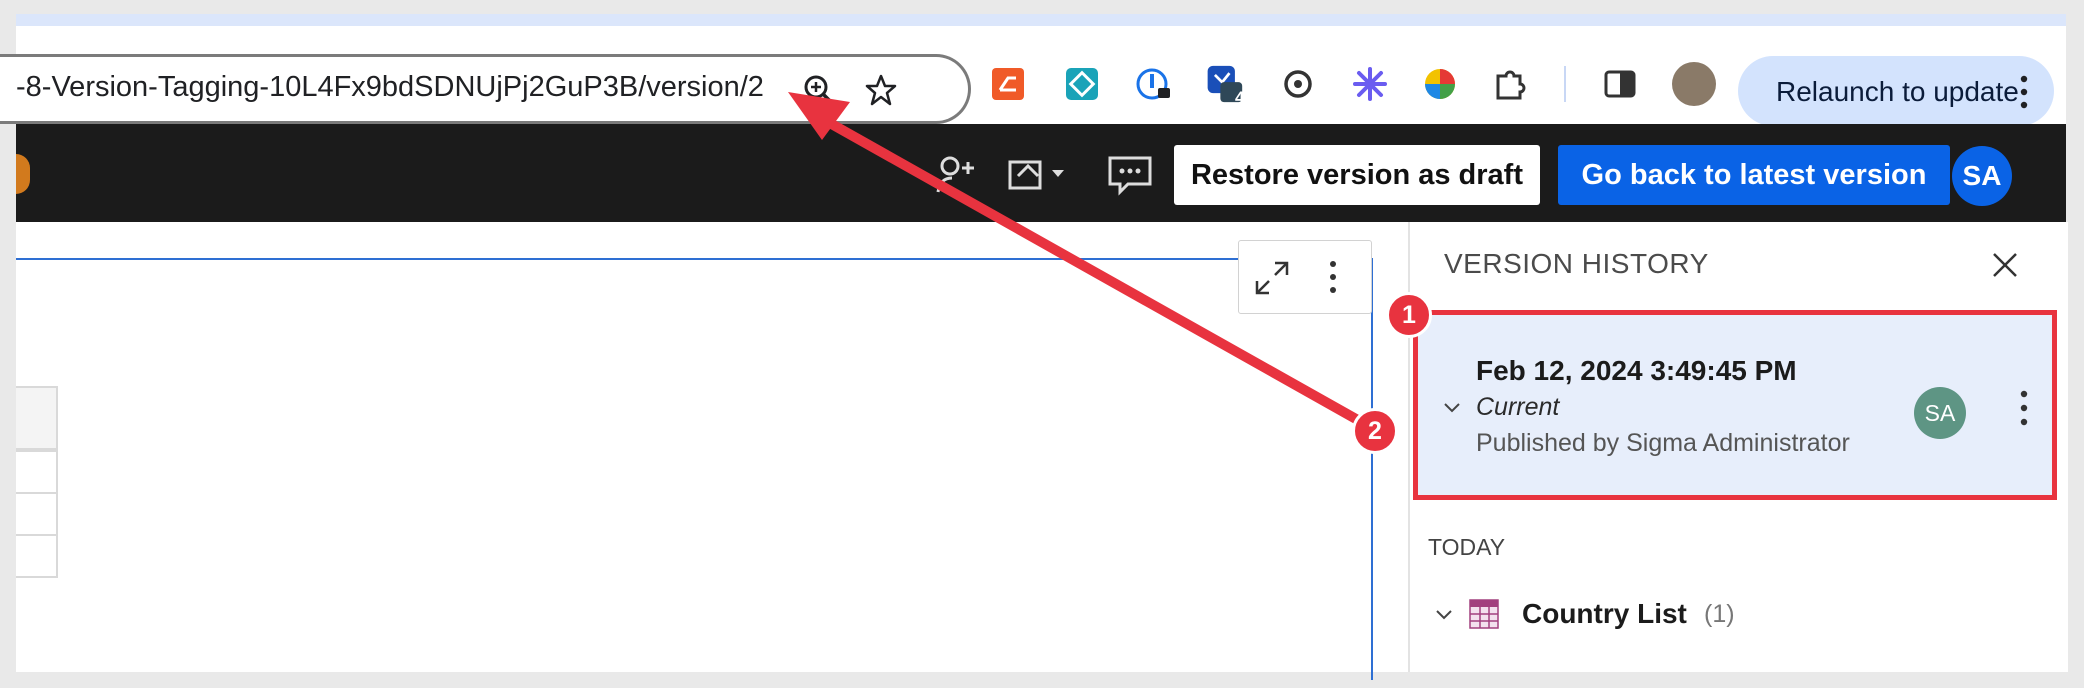  I want to click on comments-icon, so click(1130, 174).